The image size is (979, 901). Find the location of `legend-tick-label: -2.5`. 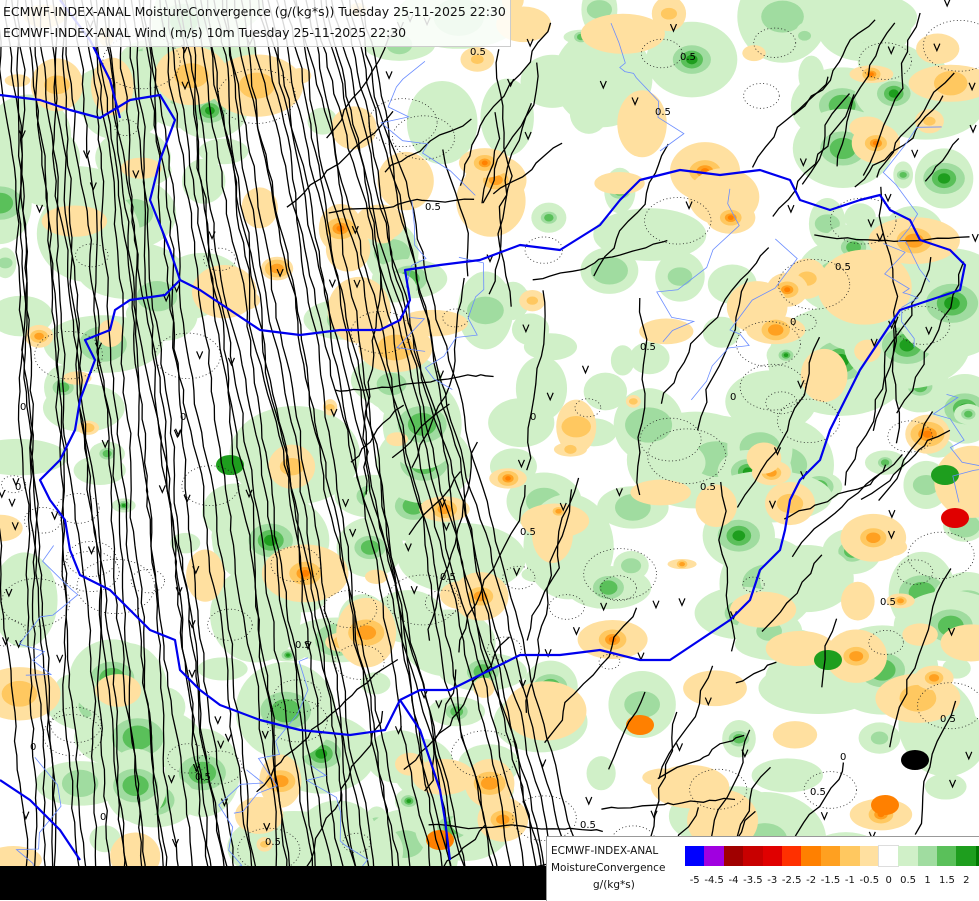

legend-tick-label: -2.5 is located at coordinates (792, 880).